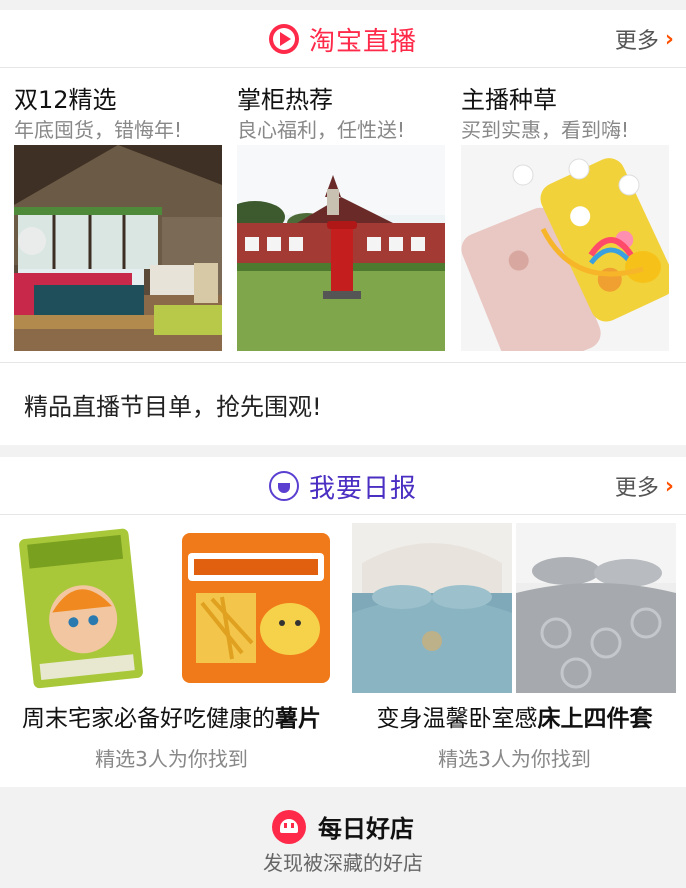 Image resolution: width=686 pixels, height=888 pixels. What do you see at coordinates (432, 608) in the screenshot?
I see `blue-bedding-photo` at bounding box center [432, 608].